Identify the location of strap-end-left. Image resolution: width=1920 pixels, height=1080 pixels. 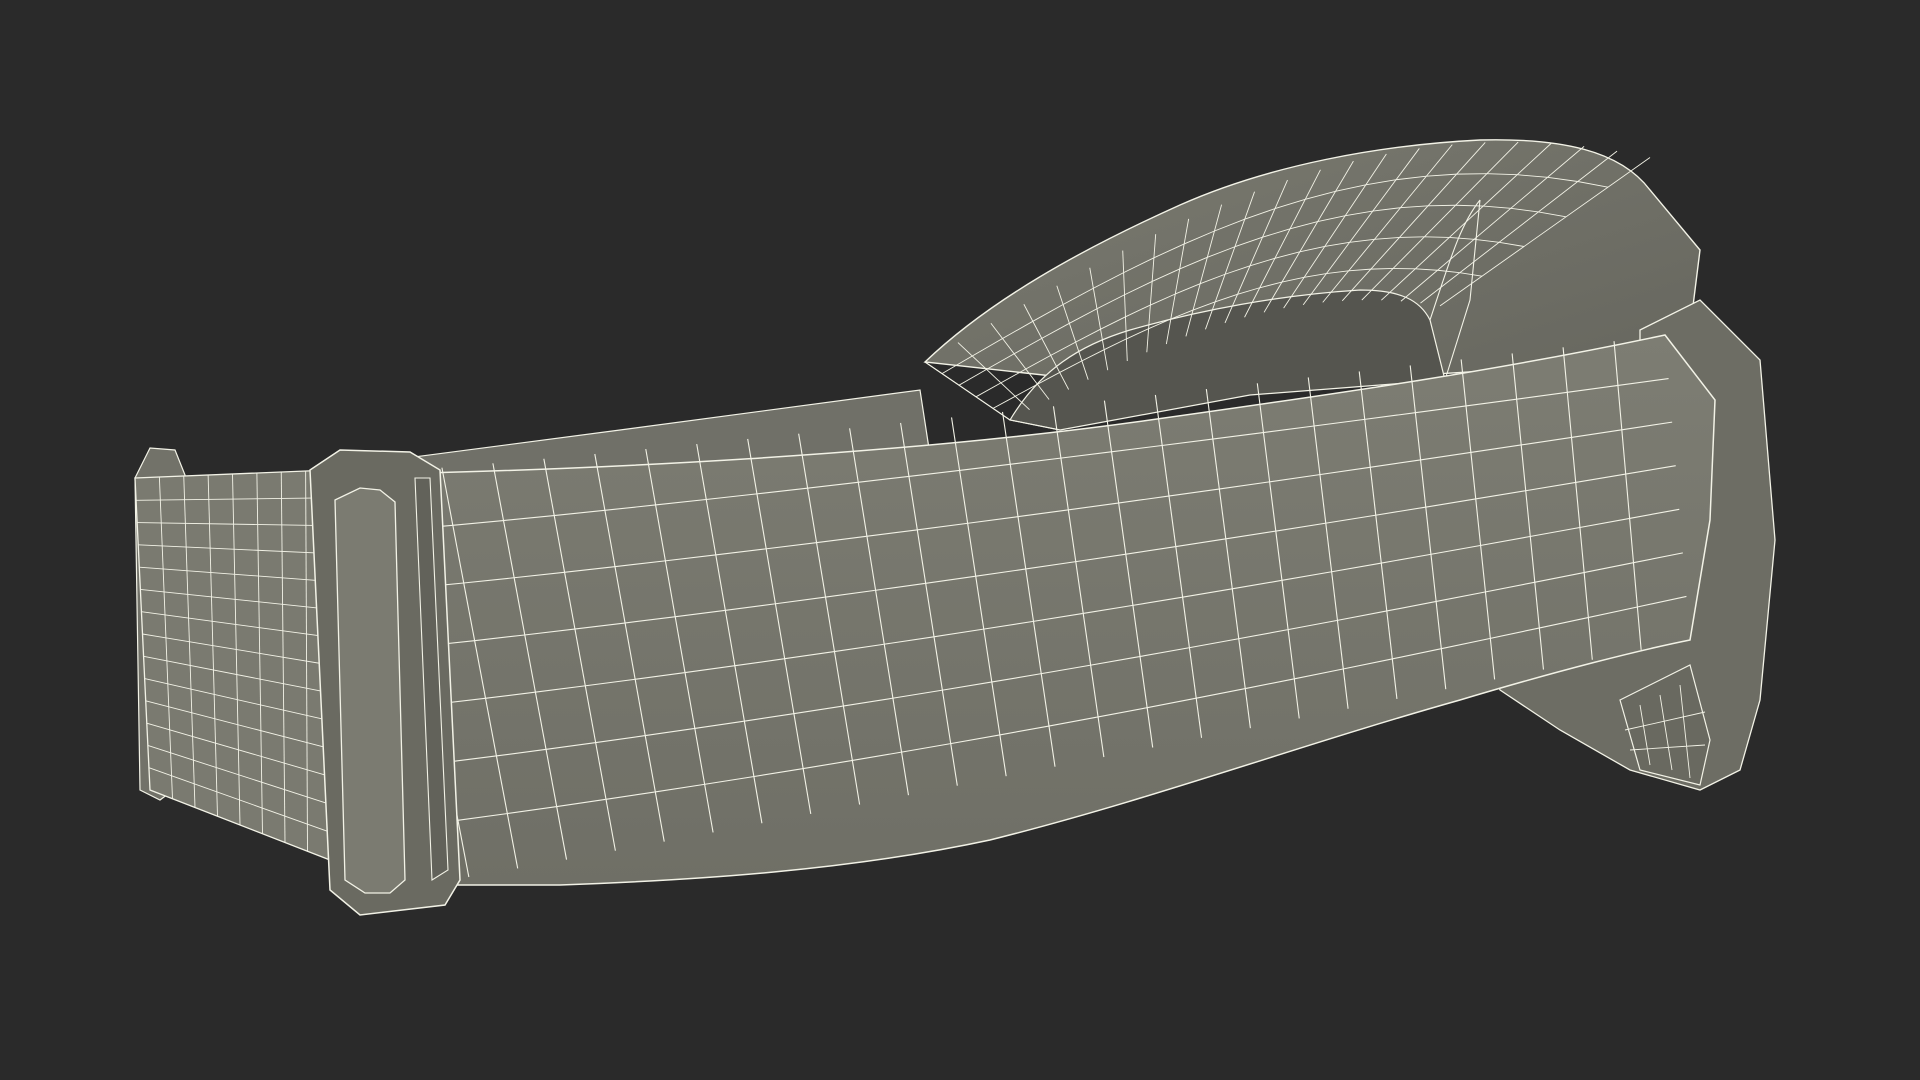
(232, 665).